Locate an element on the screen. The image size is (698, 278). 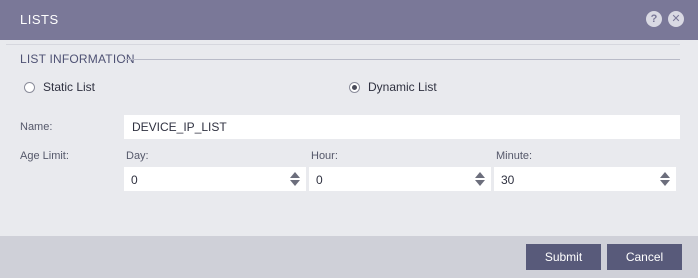
day-label: Day: is located at coordinates (137, 156).